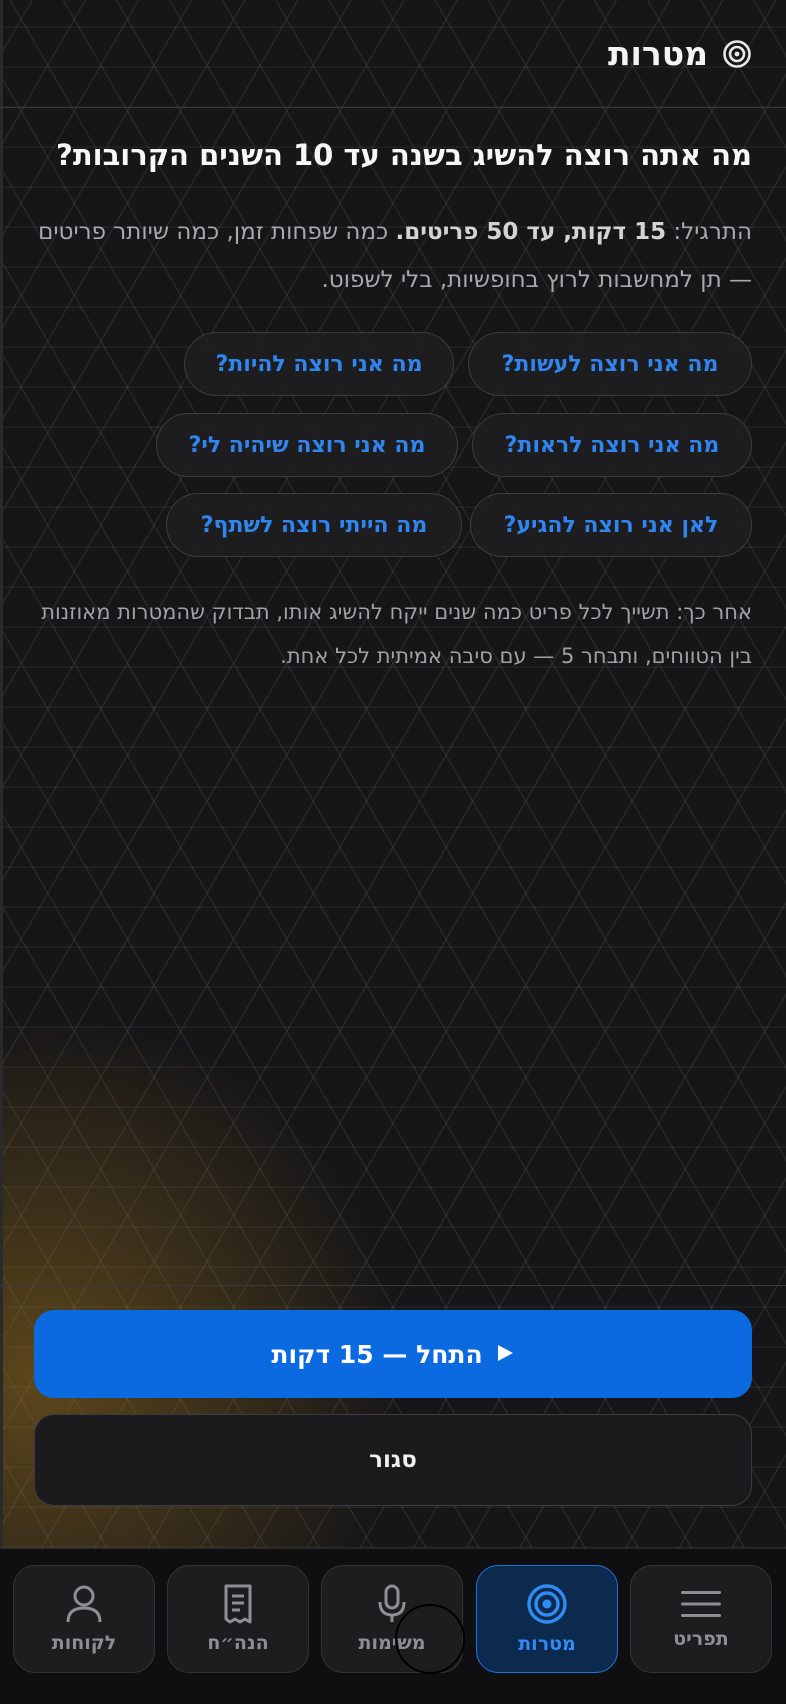  I want to click on play-icon, so click(505, 1354).